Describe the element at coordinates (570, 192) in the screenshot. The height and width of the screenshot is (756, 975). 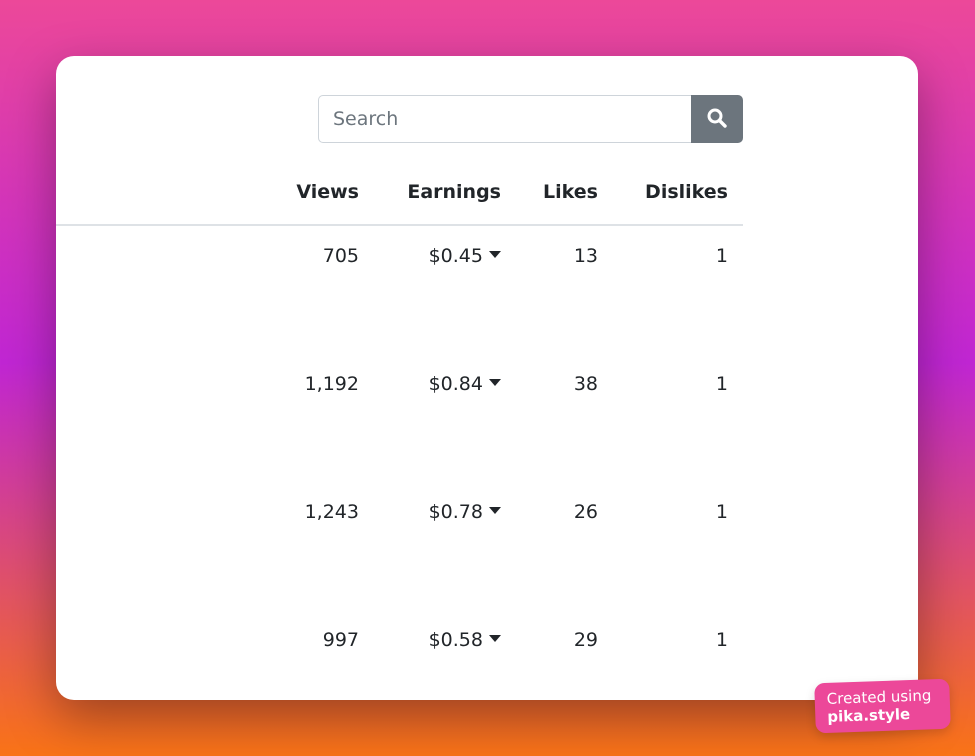
I see `header-likes: Likes` at that location.